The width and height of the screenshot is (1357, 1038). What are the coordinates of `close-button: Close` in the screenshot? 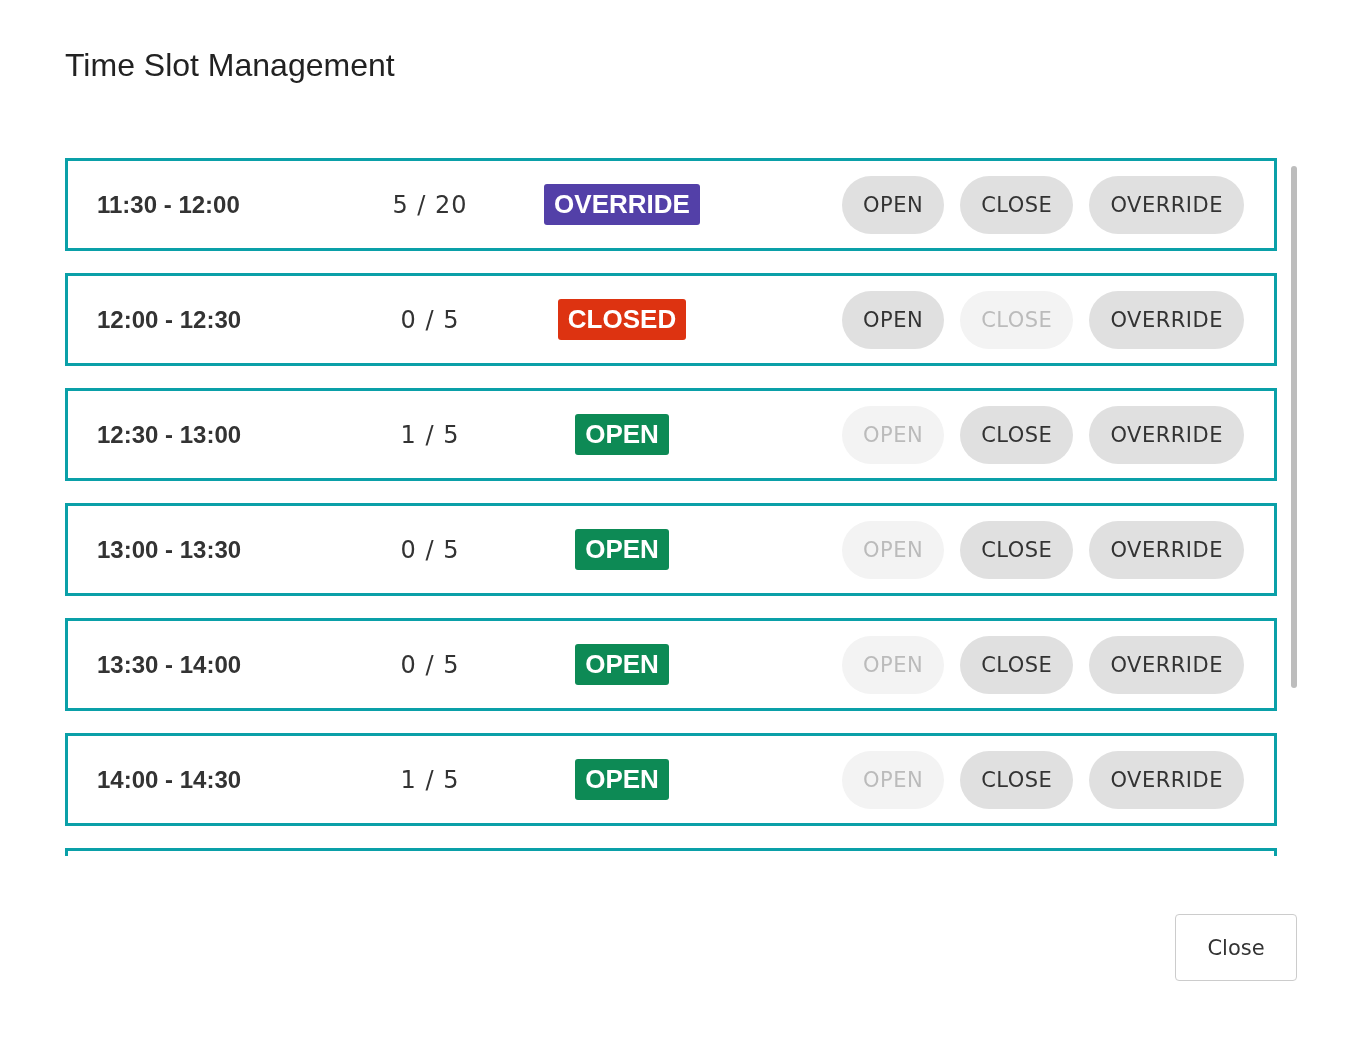 It's located at (1236, 947).